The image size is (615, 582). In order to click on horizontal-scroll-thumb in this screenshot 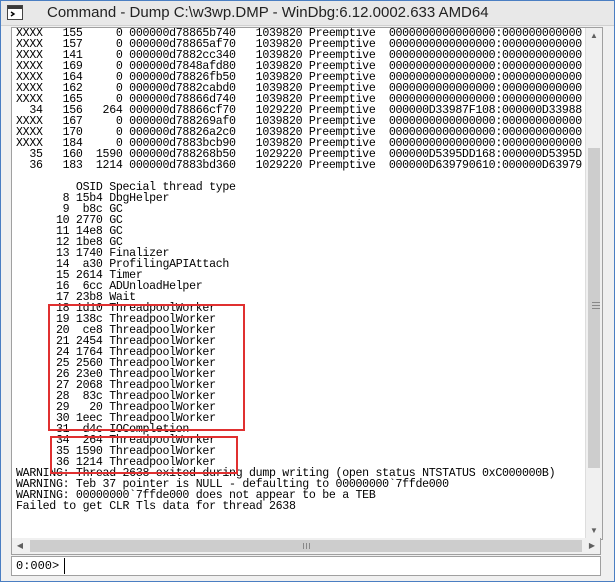, I will do `click(306, 546)`.